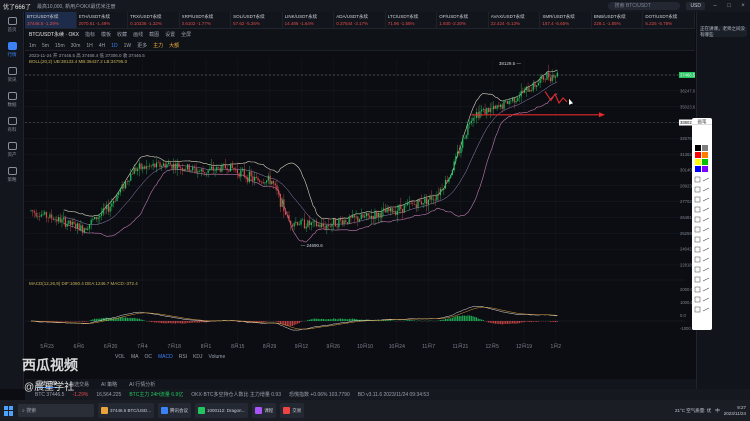  What do you see at coordinates (217, 357) in the screenshot?
I see `indicator-tab: Volume` at bounding box center [217, 357].